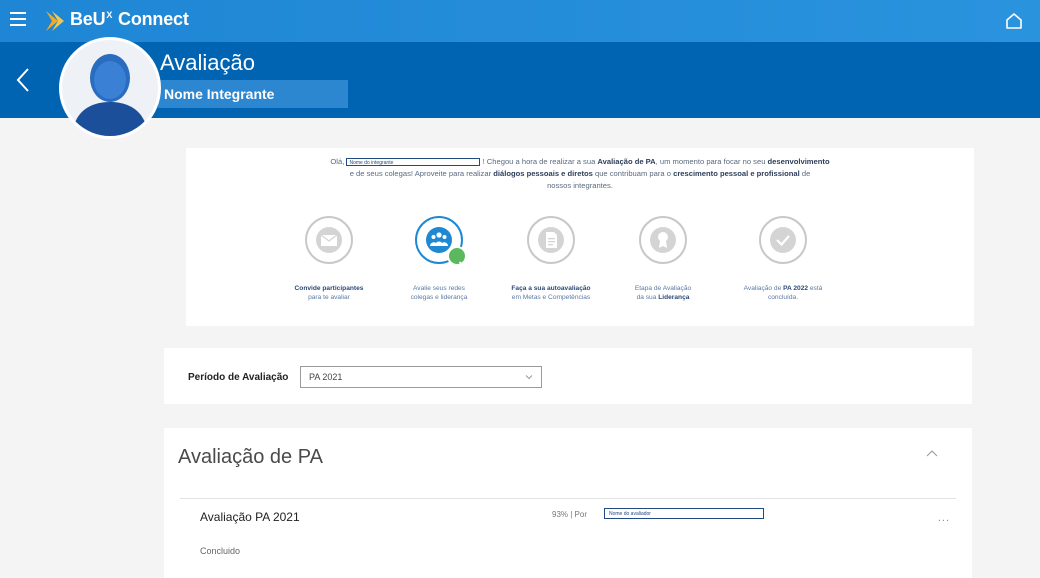 The height and width of the screenshot is (578, 1040). What do you see at coordinates (783, 259) in the screenshot?
I see `step-completed: Avaliação de PA 2022 está concluída.` at bounding box center [783, 259].